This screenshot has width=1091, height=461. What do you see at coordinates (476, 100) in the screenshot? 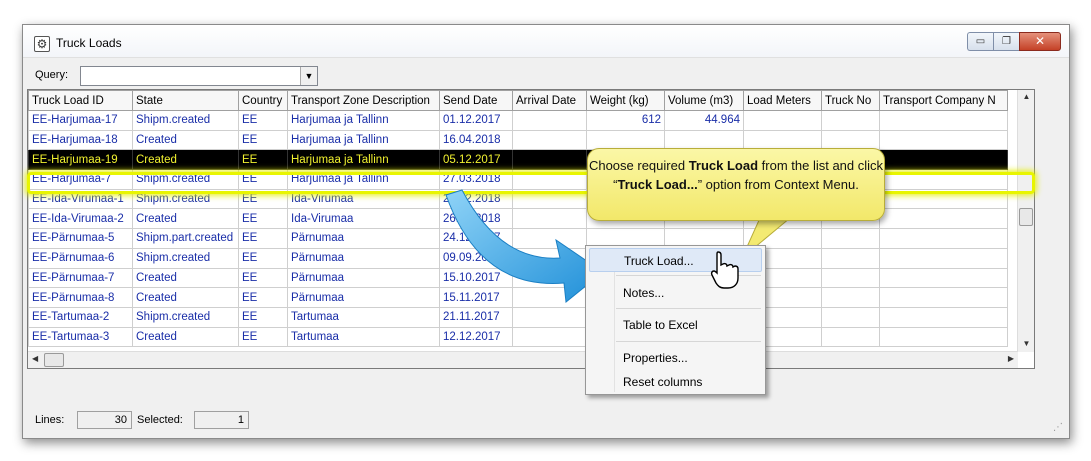
I see `column-header: Send Date` at bounding box center [476, 100].